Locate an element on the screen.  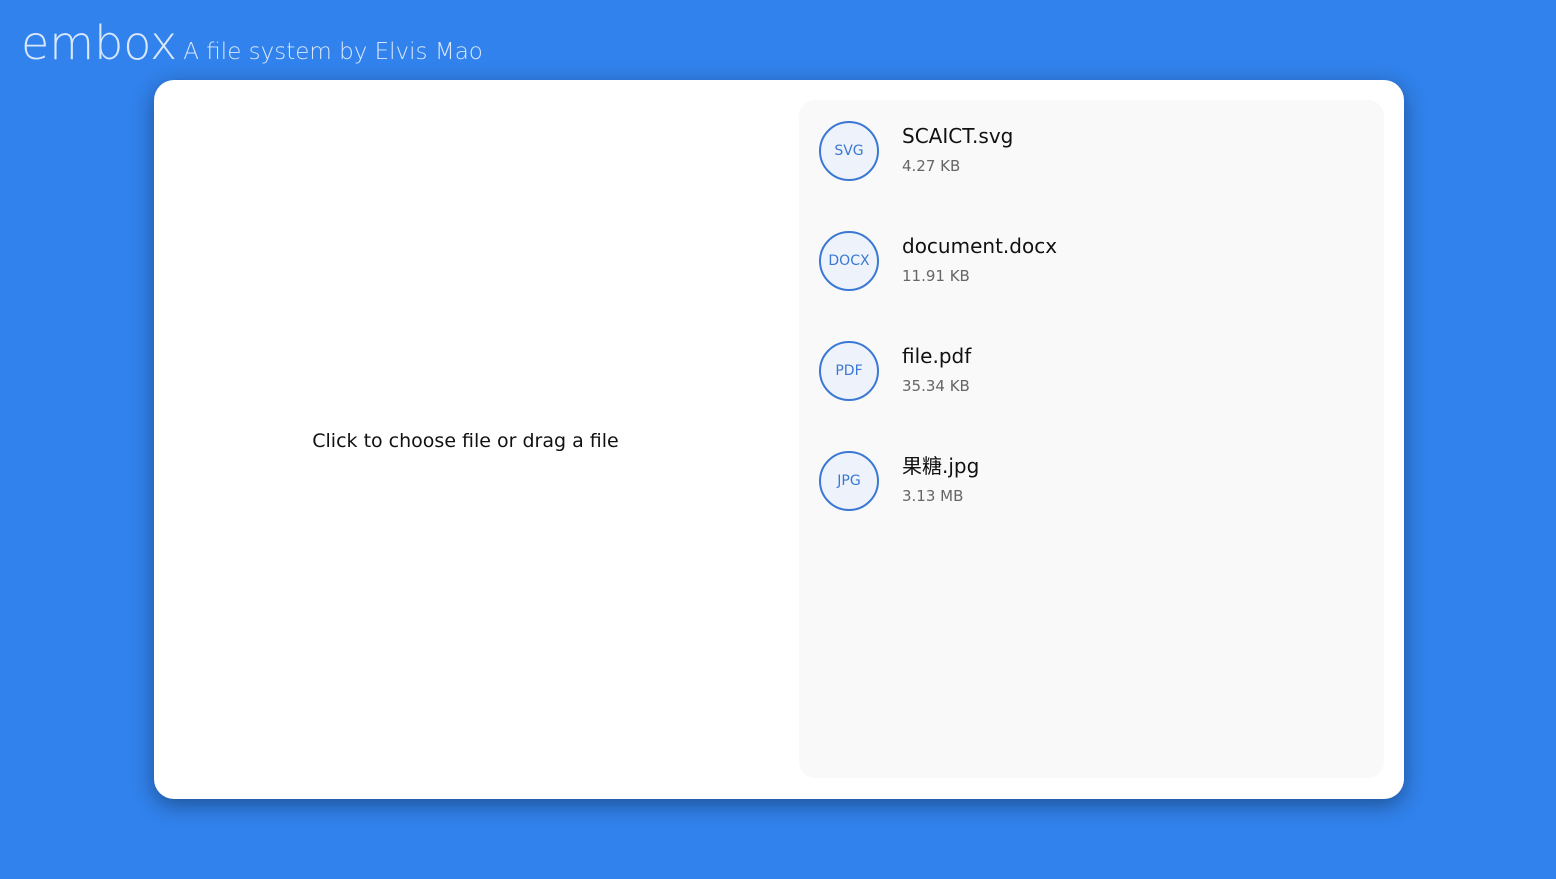
file-type-icon: JPG is located at coordinates (849, 481).